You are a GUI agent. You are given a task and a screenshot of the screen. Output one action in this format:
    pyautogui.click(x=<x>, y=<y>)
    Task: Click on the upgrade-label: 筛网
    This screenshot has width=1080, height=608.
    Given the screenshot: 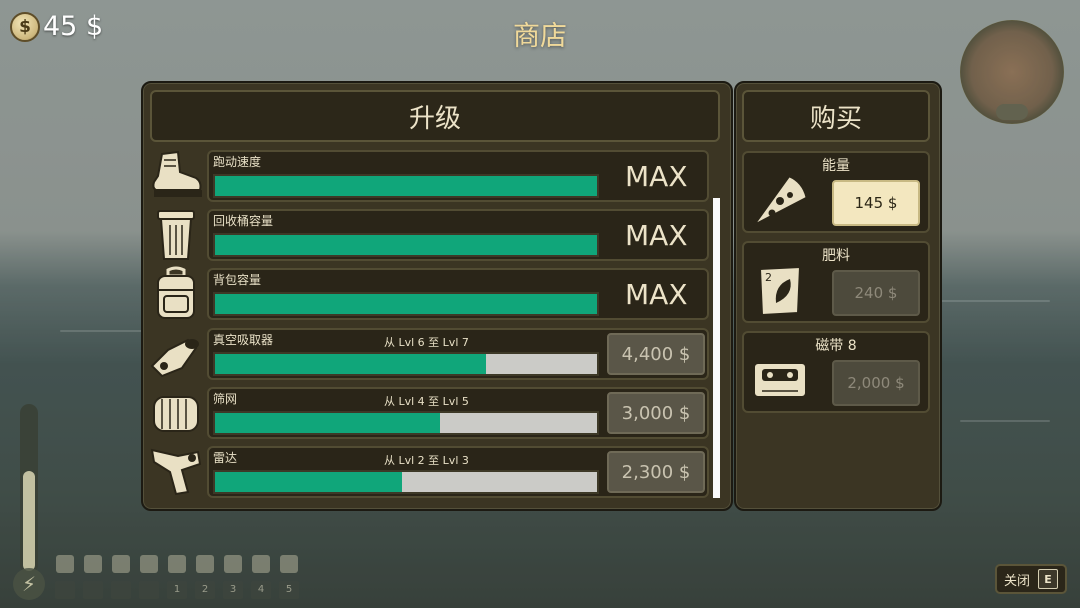 What is the action you would take?
    pyautogui.click(x=225, y=399)
    